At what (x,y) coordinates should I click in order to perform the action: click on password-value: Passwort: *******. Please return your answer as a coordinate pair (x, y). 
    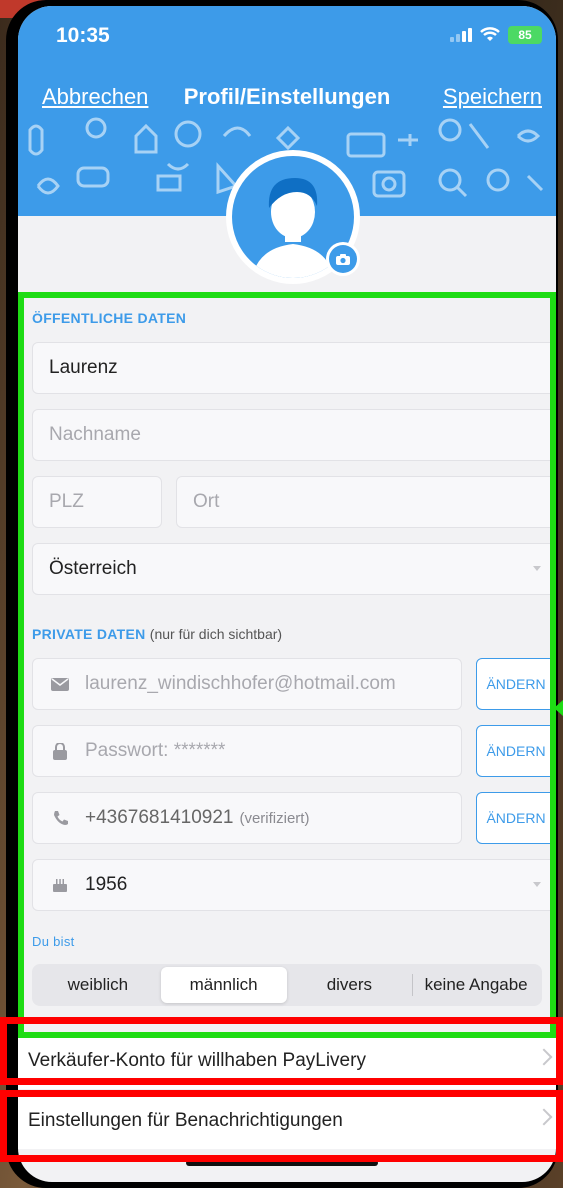
    Looking at the image, I should click on (155, 750).